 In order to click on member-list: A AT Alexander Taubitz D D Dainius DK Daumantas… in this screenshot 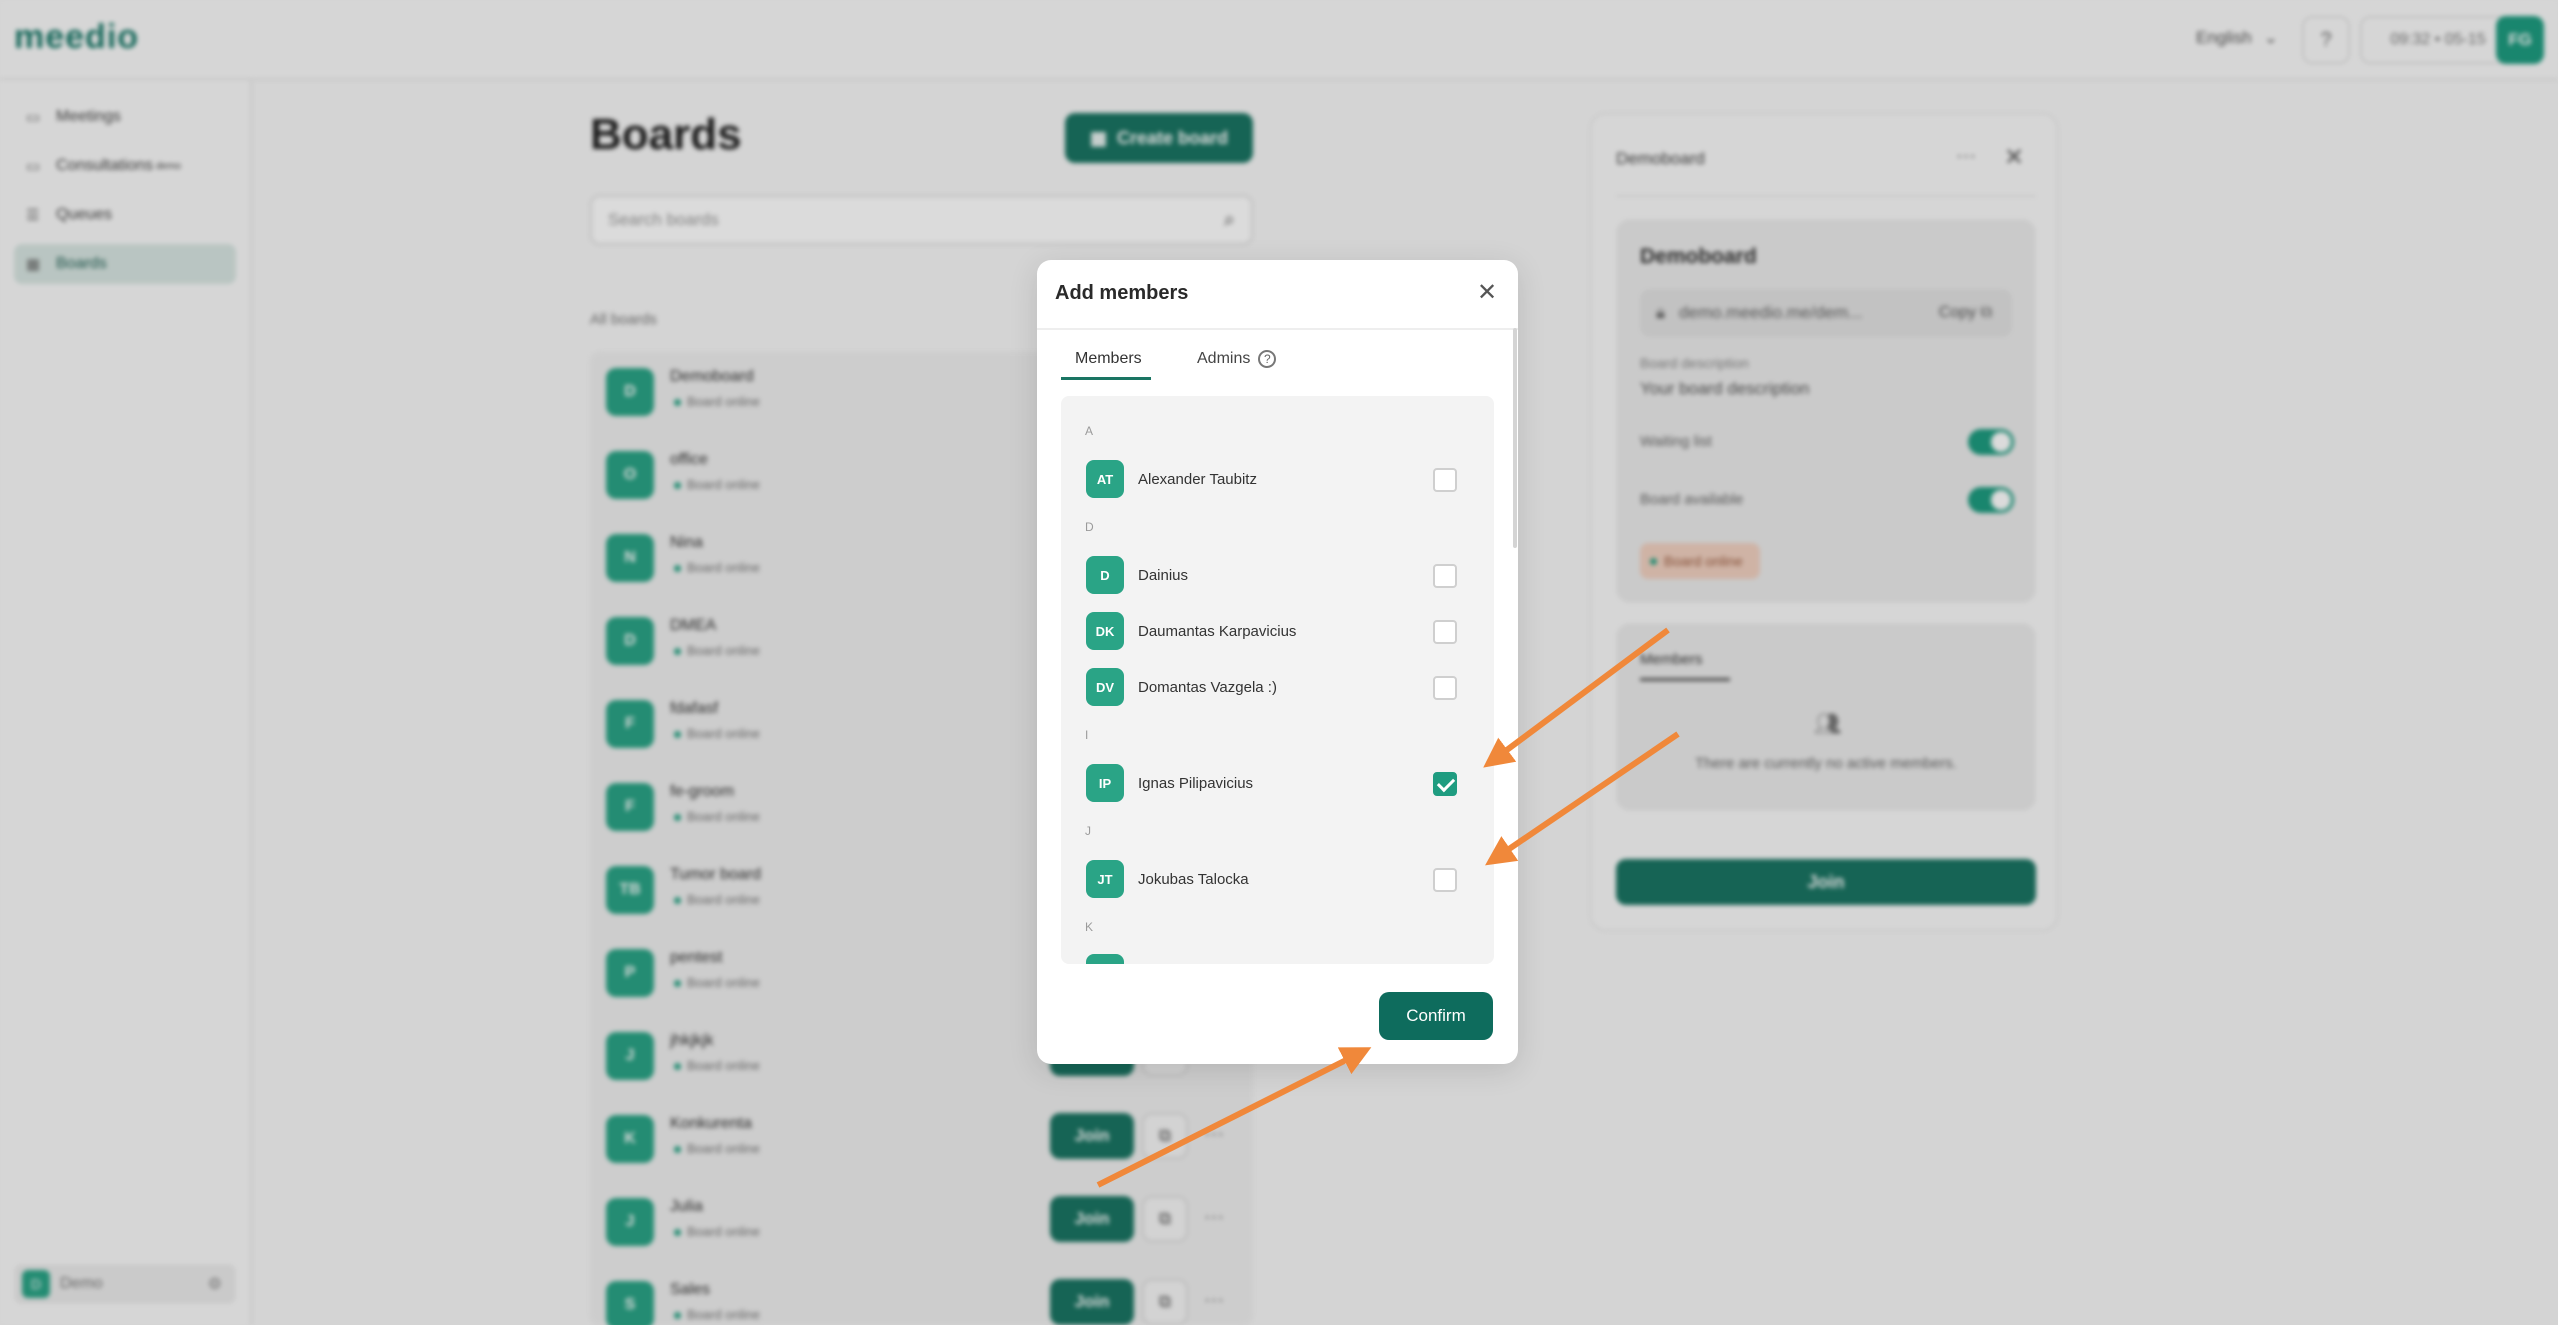, I will do `click(1277, 680)`.